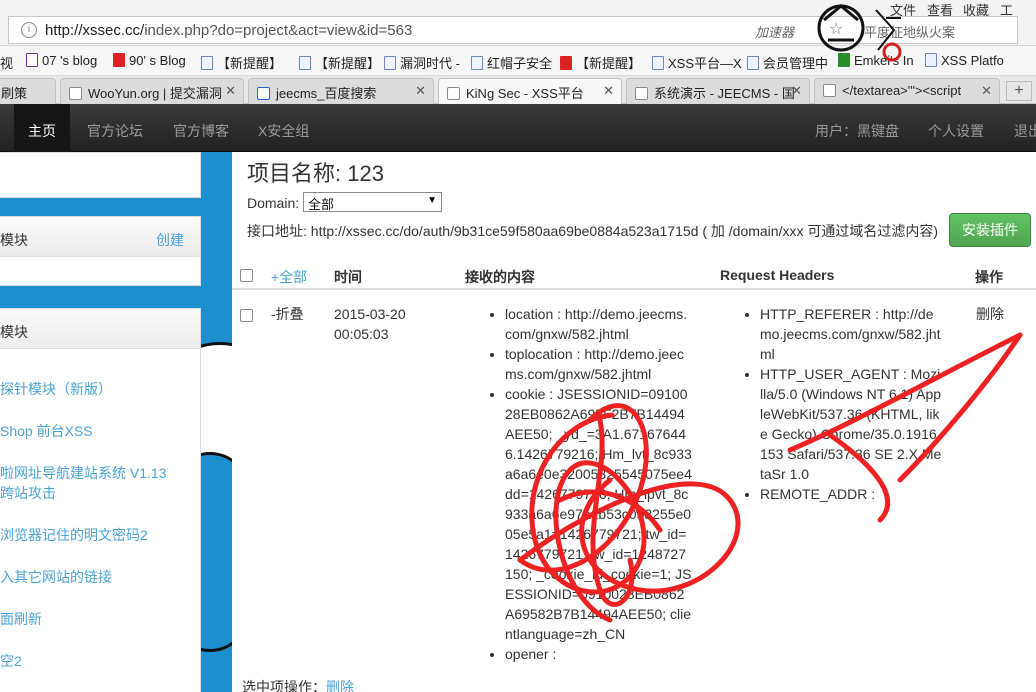  Describe the element at coordinates (990, 314) in the screenshot. I see `delete-row-link: 删除` at that location.